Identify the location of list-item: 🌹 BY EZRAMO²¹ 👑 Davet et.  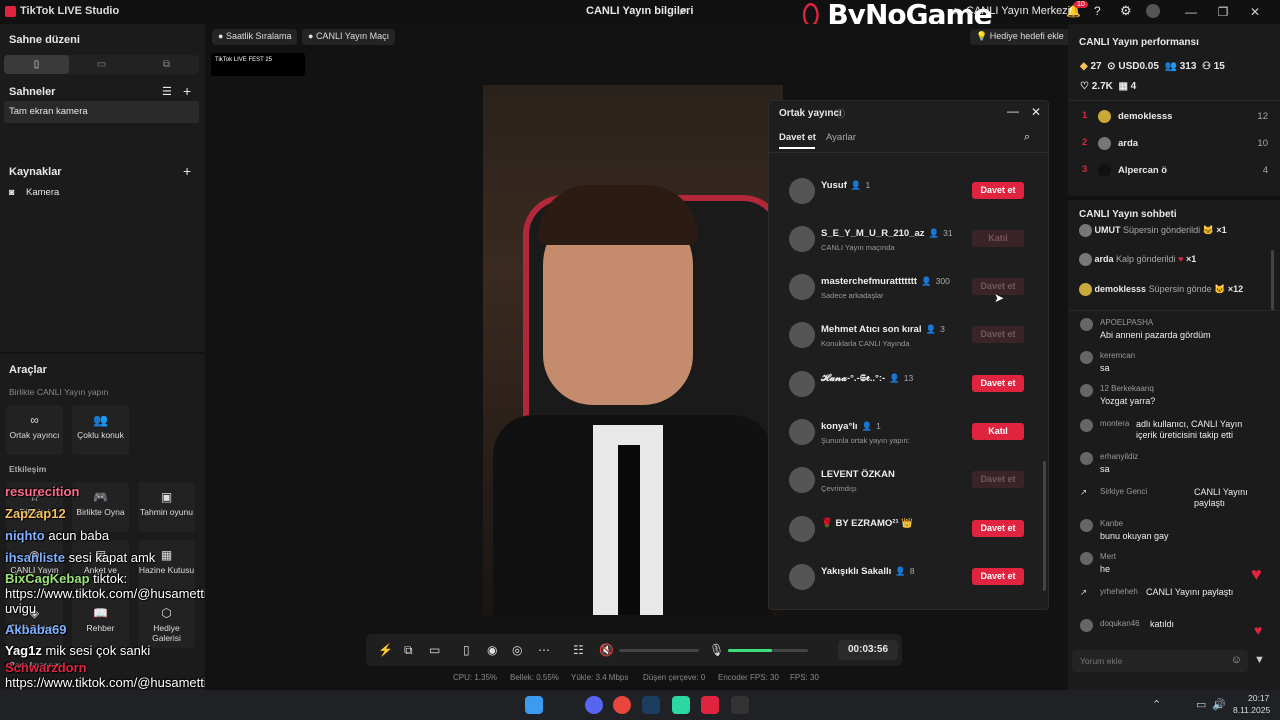
(906, 530).